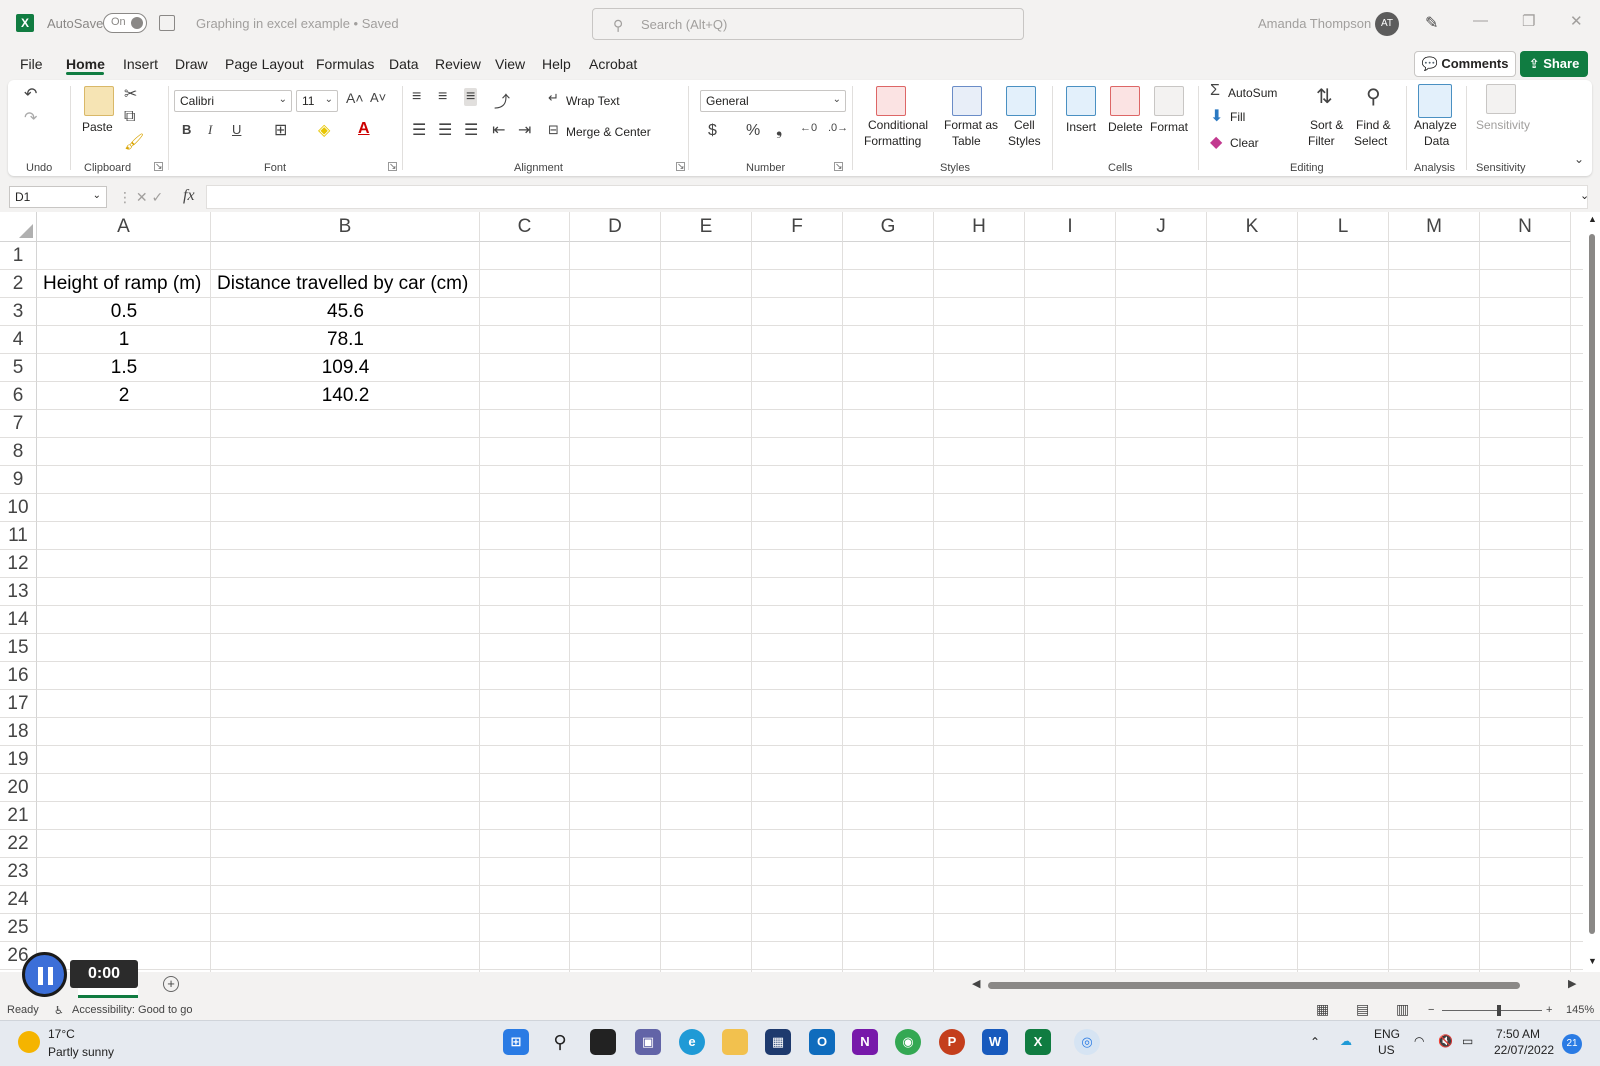  I want to click on column-header: K, so click(1252, 227).